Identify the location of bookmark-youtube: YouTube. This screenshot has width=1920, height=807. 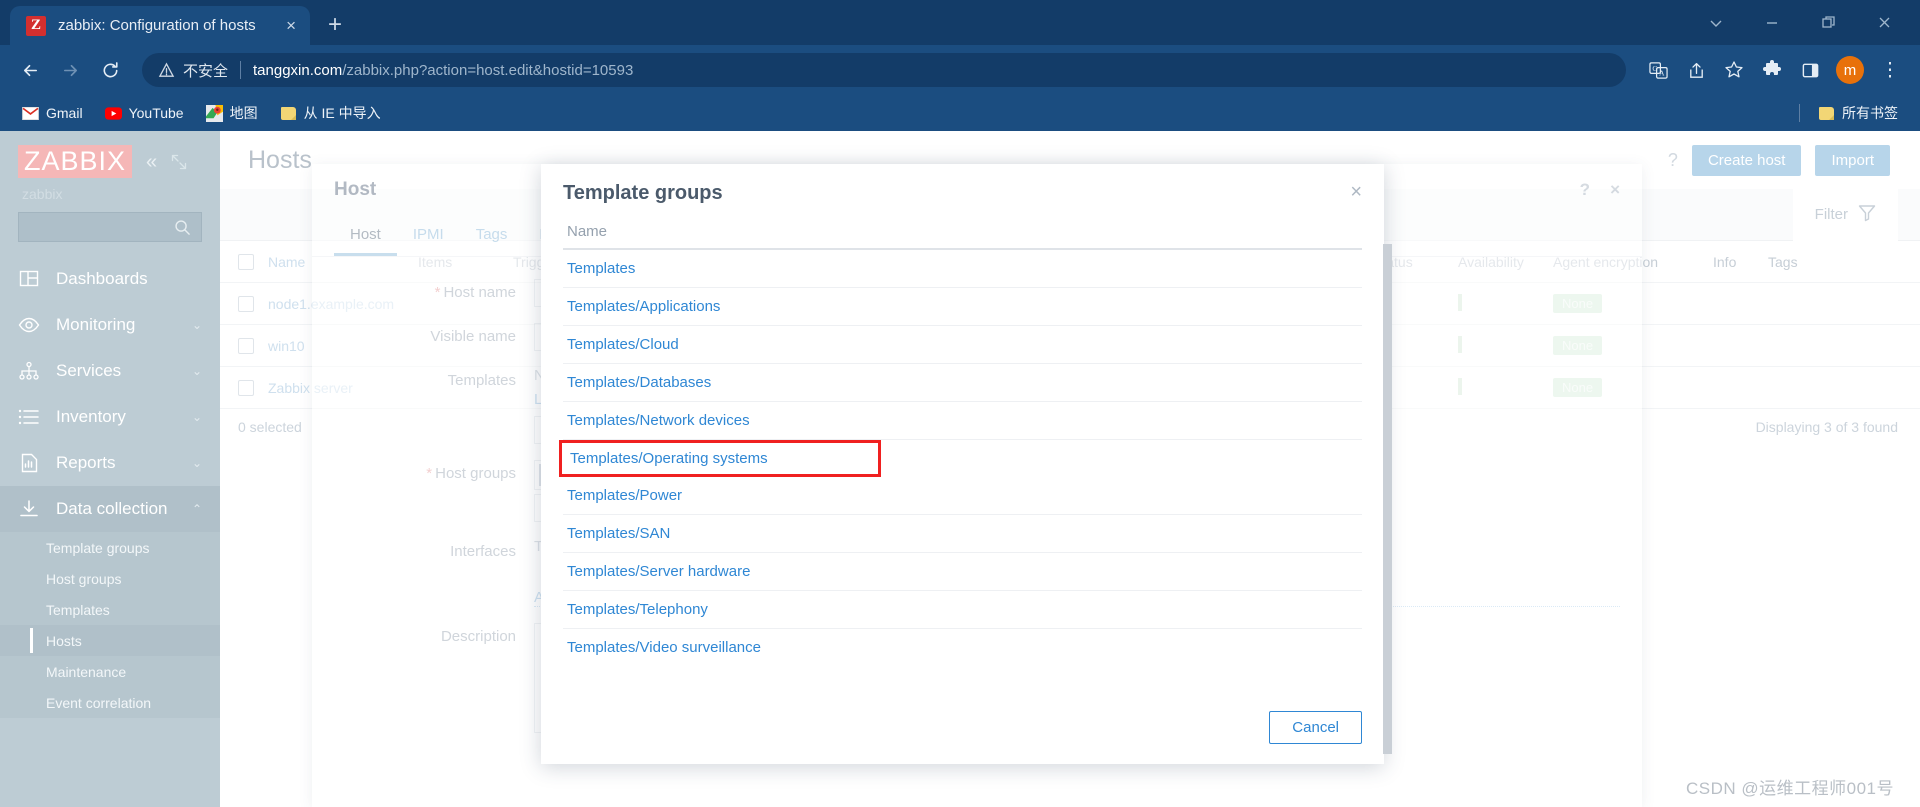
(144, 113).